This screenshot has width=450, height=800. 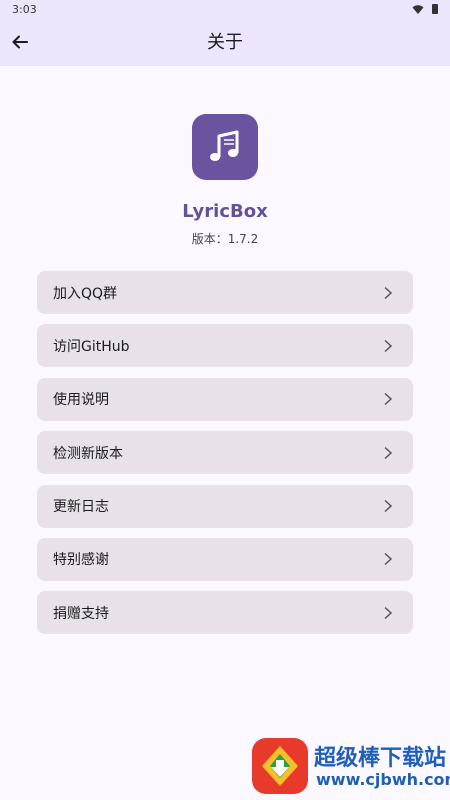 What do you see at coordinates (225, 399) in the screenshot?
I see `menu-item-user-guide: 使用说明` at bounding box center [225, 399].